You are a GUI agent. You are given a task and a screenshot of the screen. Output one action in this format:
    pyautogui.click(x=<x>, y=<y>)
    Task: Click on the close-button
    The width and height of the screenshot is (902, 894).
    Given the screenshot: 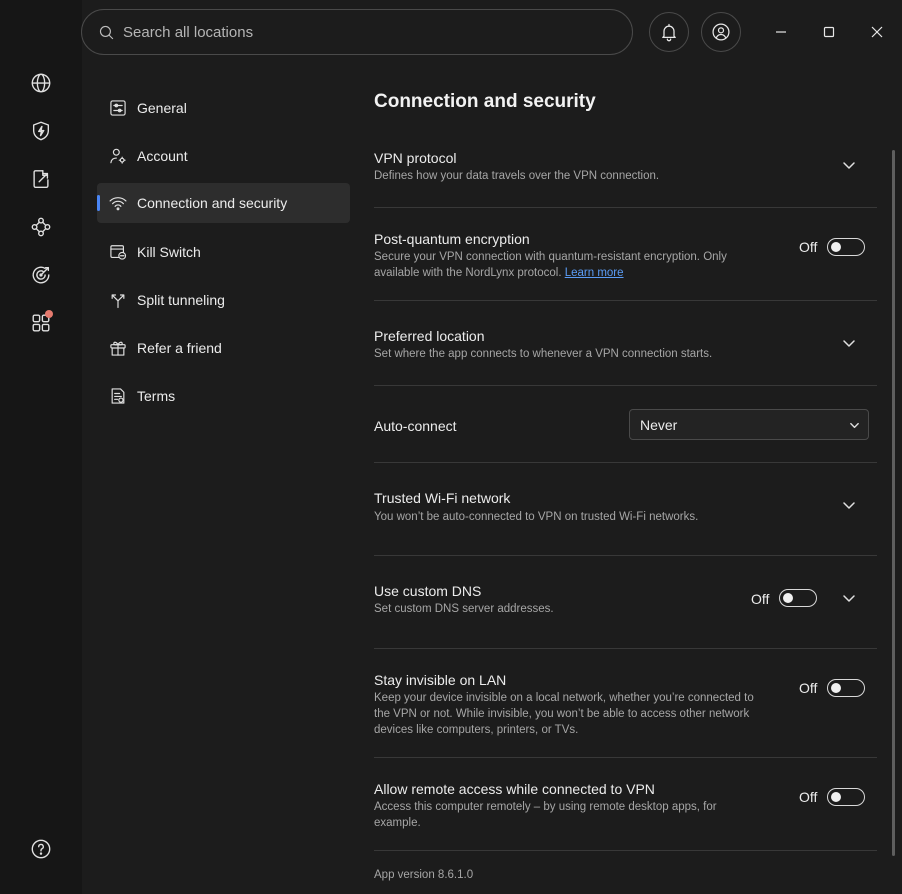 What is the action you would take?
    pyautogui.click(x=877, y=32)
    